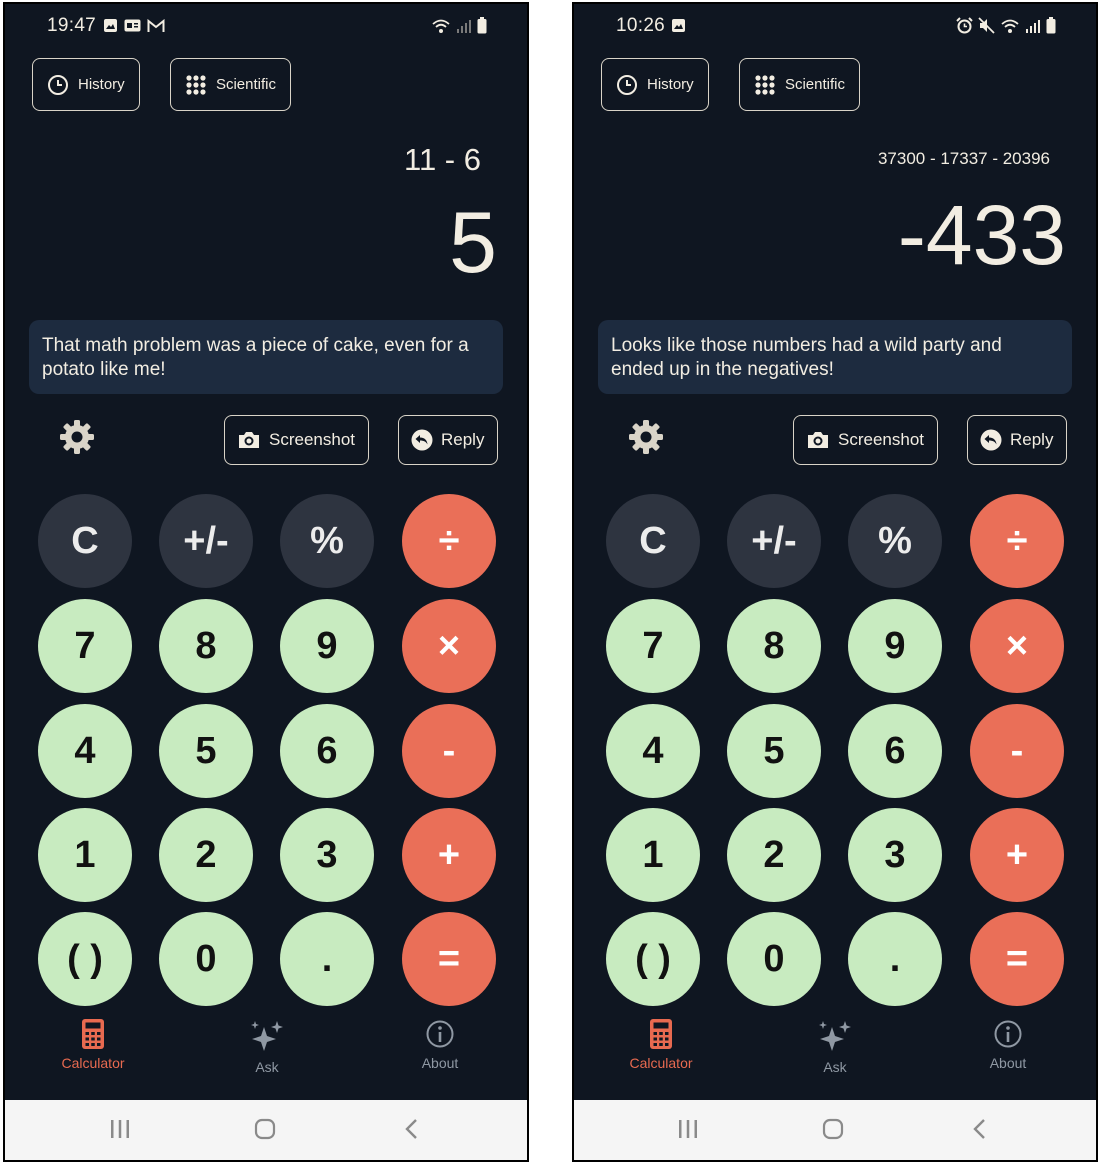 Image resolution: width=1100 pixels, height=1166 pixels. Describe the element at coordinates (627, 84) in the screenshot. I see `clock-icon` at that location.